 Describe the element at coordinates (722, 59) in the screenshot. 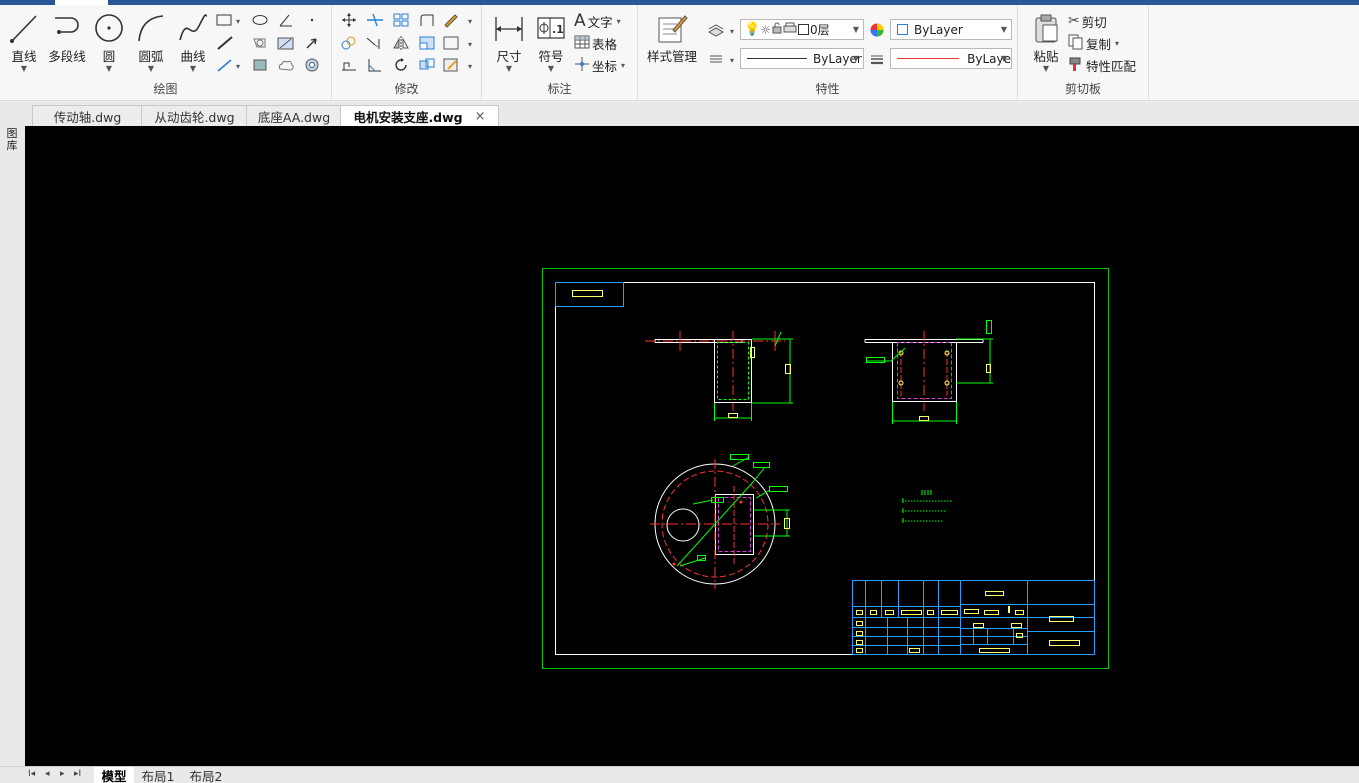

I see `linetype-icon: ▾` at that location.